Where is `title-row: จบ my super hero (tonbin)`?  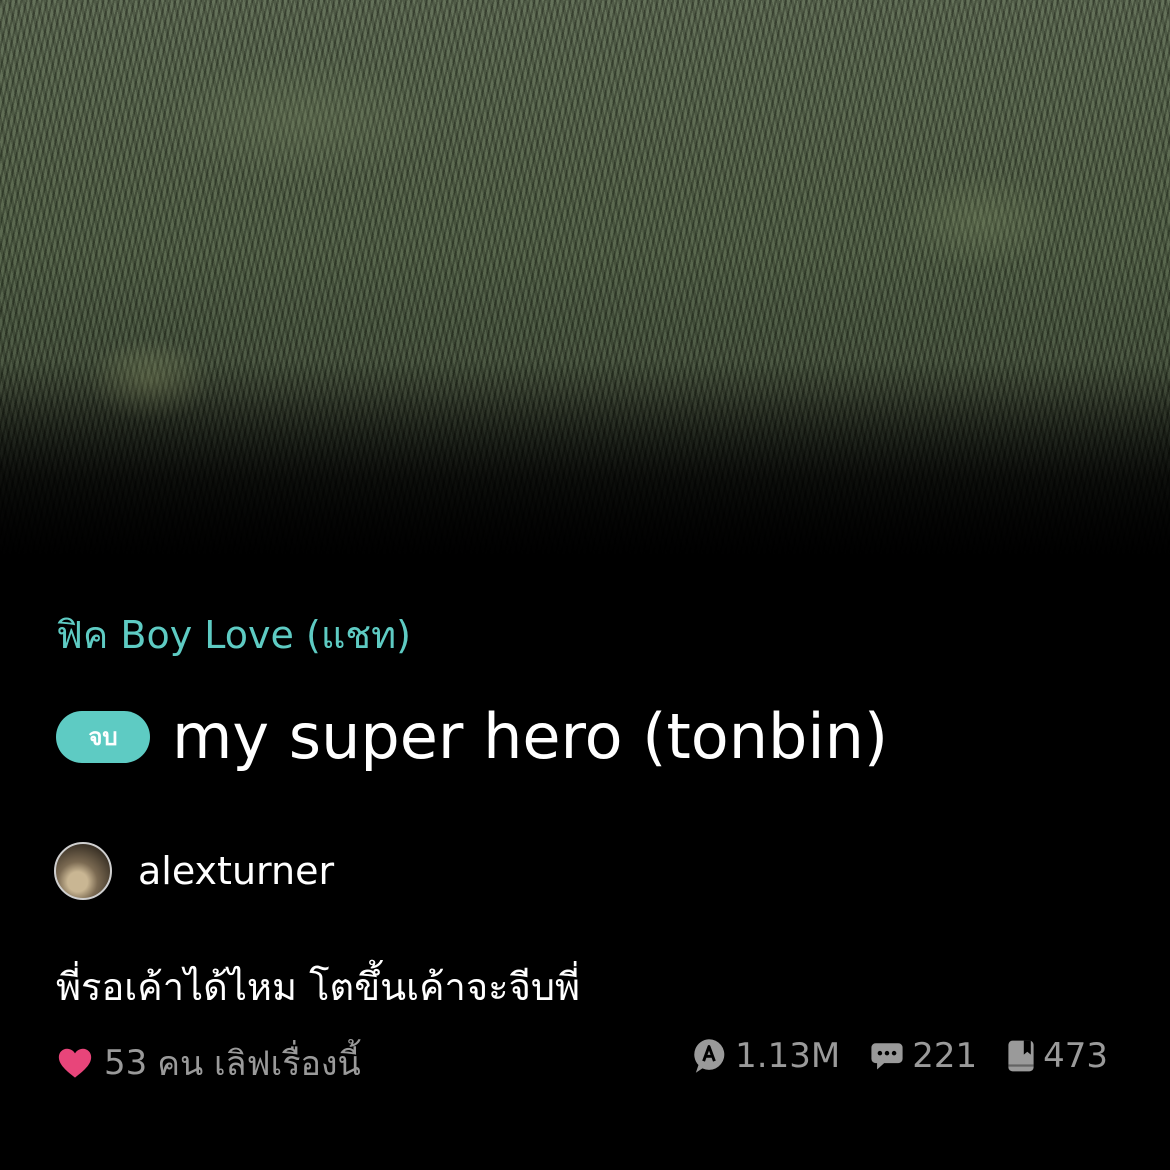 title-row: จบ my super hero (tonbin) is located at coordinates (472, 736).